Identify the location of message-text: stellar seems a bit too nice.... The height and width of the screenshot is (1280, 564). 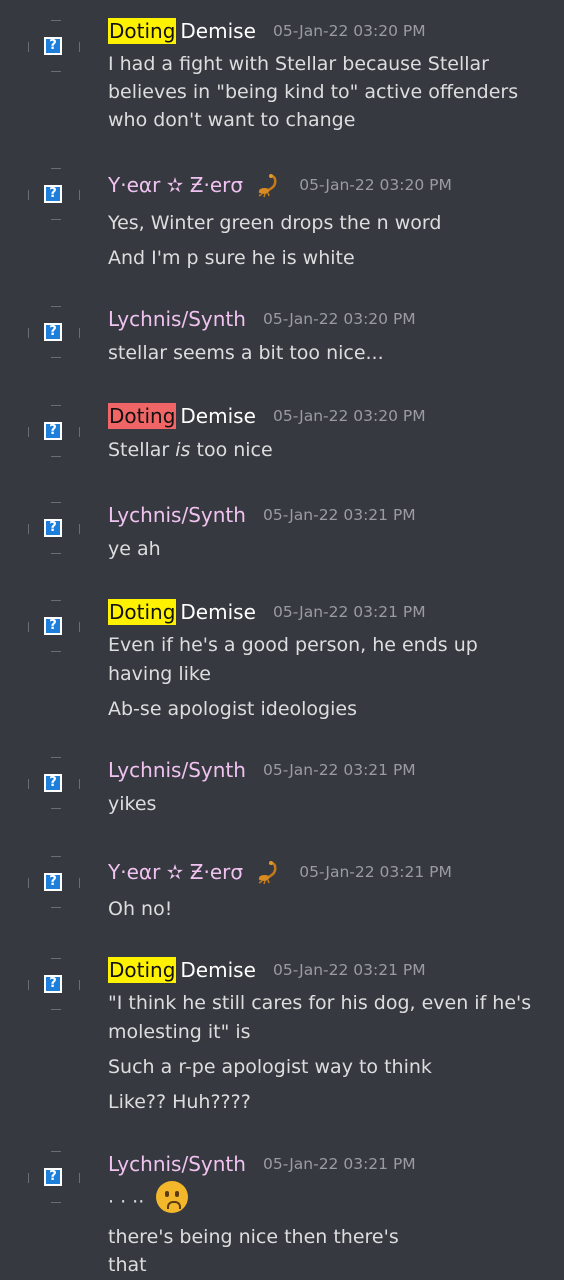
(246, 353).